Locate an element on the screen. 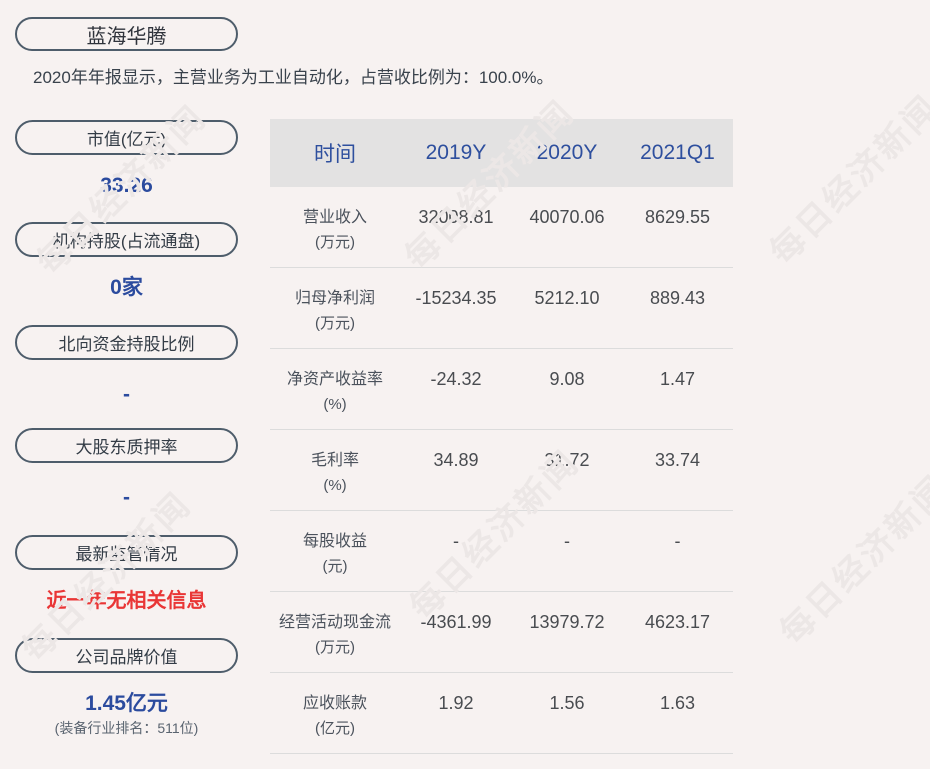 The width and height of the screenshot is (930, 769). cell-value: 33.74 is located at coordinates (677, 460).